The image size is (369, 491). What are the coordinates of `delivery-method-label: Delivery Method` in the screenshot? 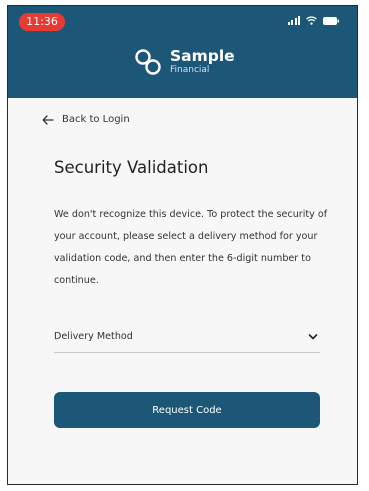 It's located at (93, 336).